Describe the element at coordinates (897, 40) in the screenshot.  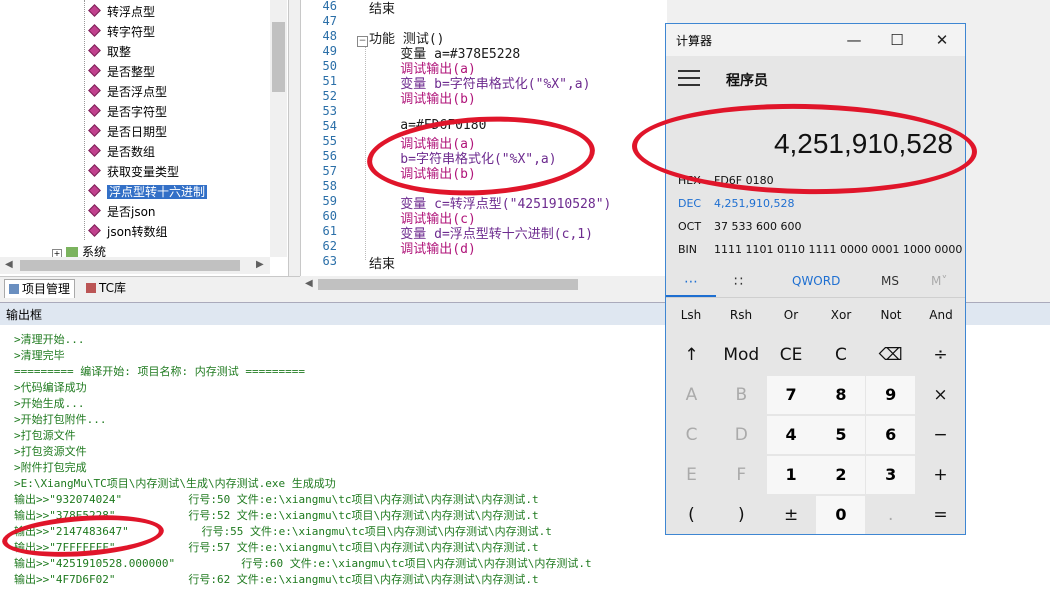
I see `maximize-icon: ☐` at that location.